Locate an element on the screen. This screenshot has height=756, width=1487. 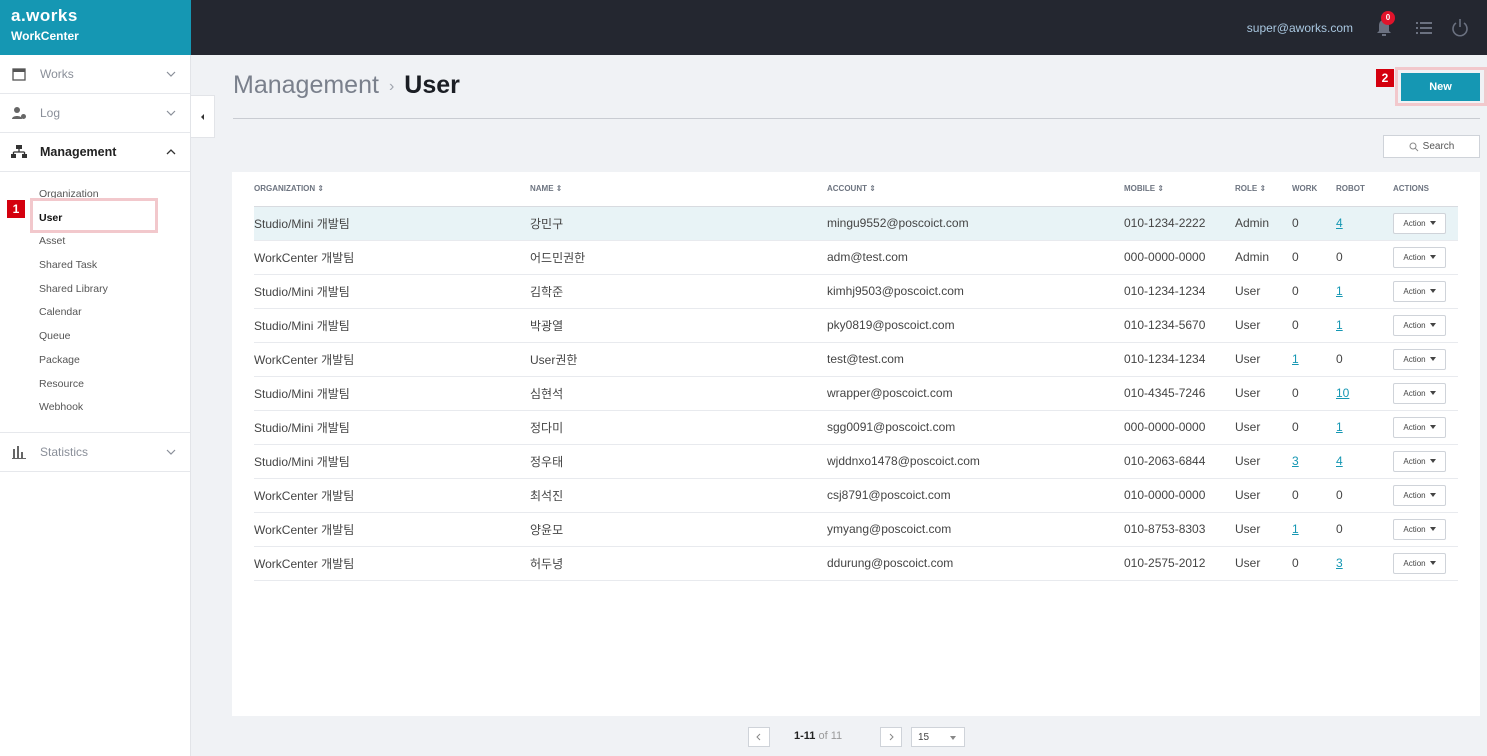
col-organization: ORGANIZATION ⇕ is located at coordinates (392, 189).